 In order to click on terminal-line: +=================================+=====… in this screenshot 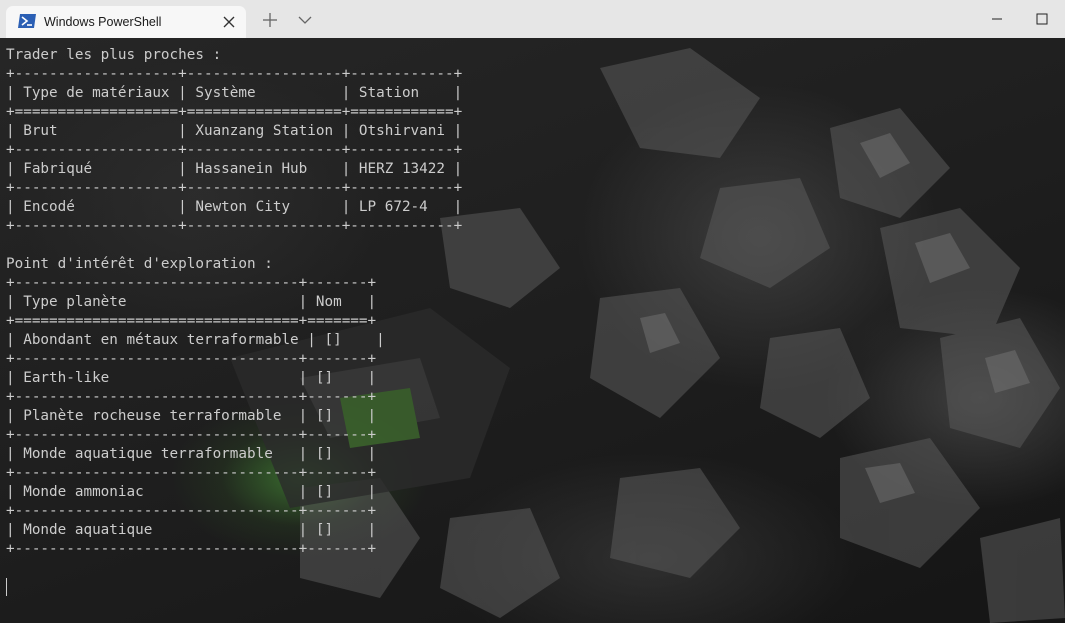, I will do `click(191, 321)`.